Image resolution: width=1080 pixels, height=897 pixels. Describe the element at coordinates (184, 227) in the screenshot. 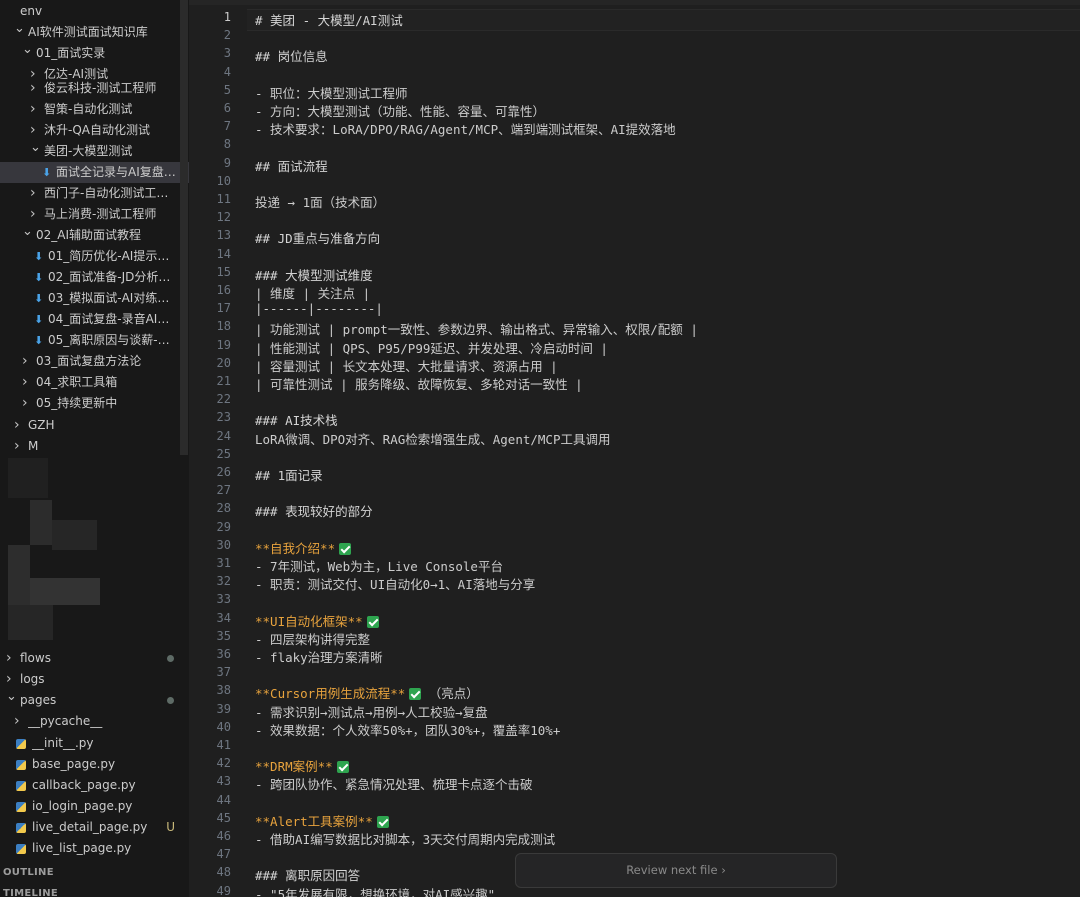

I see `sidebar-scrollbar` at that location.